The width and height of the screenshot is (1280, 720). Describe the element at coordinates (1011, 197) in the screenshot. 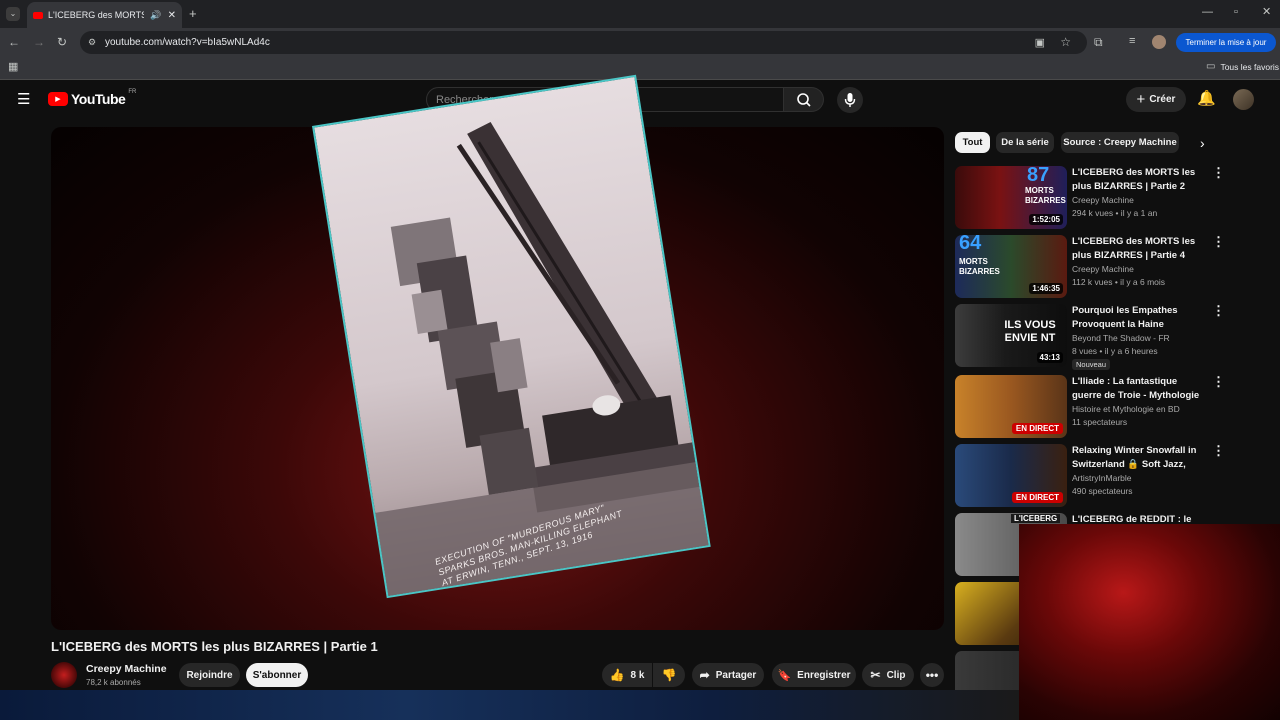

I see `video-thumbnail: 87 MORTS BIZARRES 1:52:05` at that location.